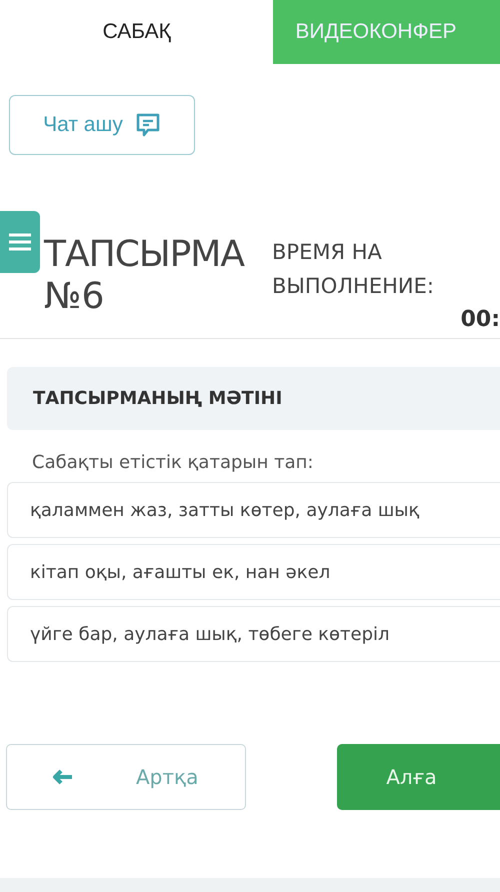 This screenshot has width=500, height=892. I want to click on section-header: ТАПСЫРМАНЫҢ МӘТІНІ, so click(253, 398).